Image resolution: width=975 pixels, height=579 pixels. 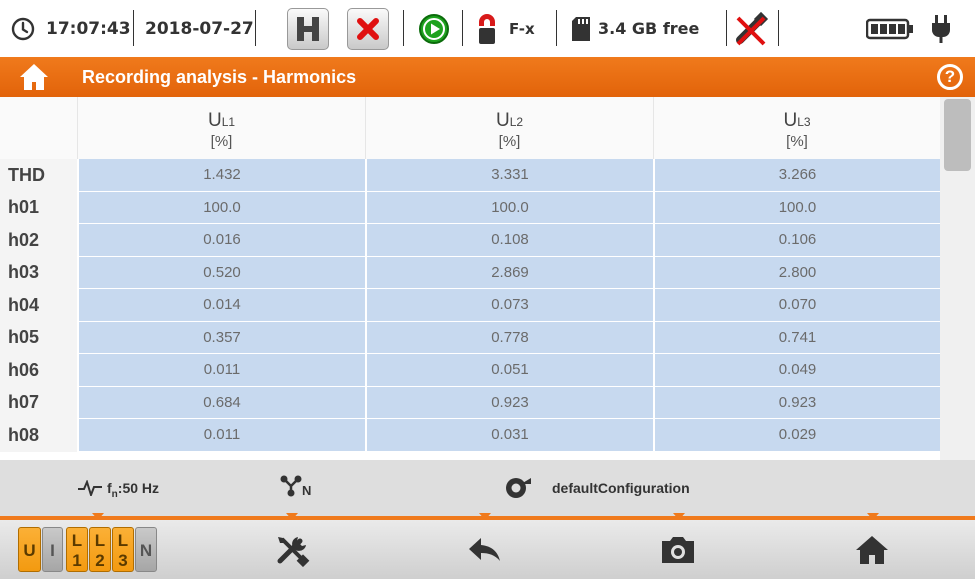 What do you see at coordinates (307, 490) in the screenshot?
I see `network-sub: N` at bounding box center [307, 490].